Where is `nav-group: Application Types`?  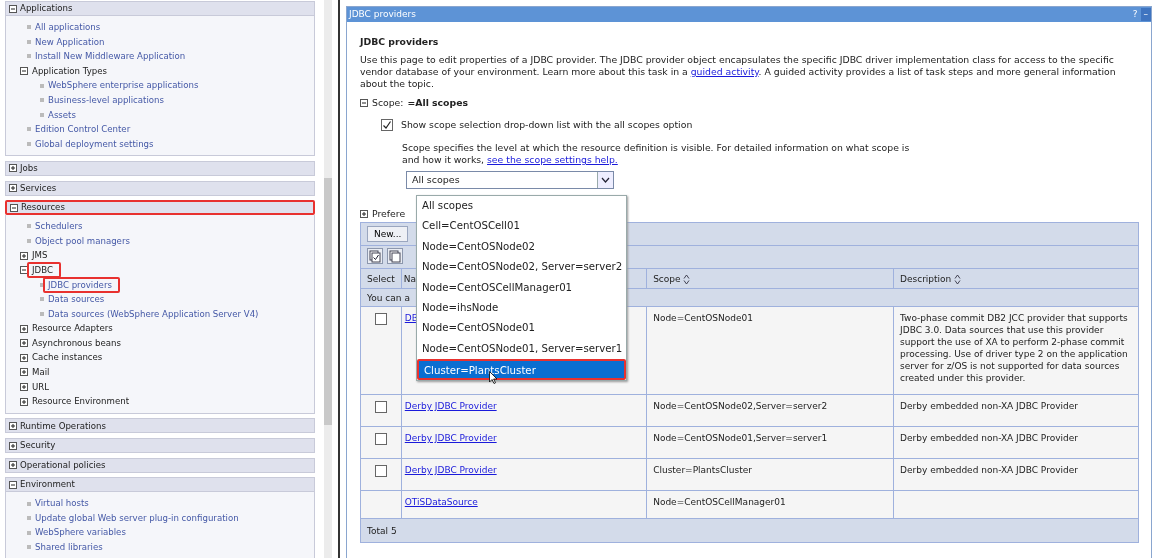
nav-group: Application Types is located at coordinates (69, 71).